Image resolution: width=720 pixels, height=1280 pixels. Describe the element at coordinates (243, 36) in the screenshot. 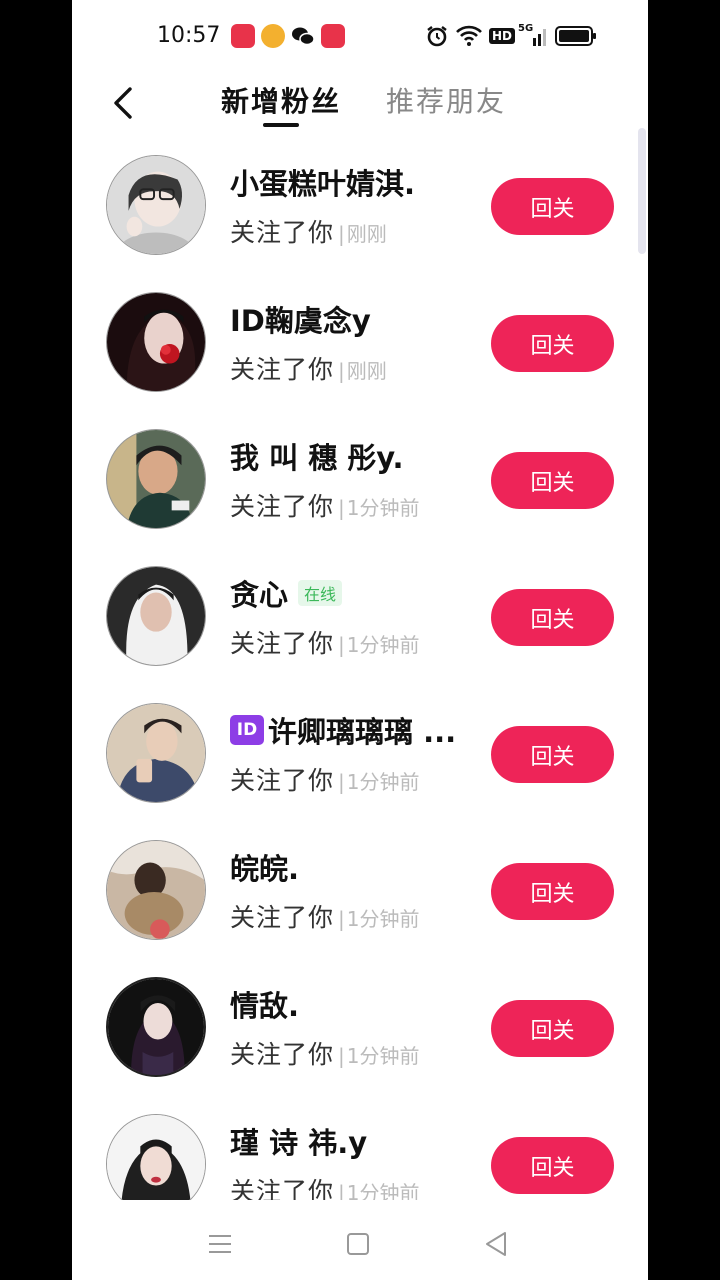

I see `video-app-notification-icon` at that location.